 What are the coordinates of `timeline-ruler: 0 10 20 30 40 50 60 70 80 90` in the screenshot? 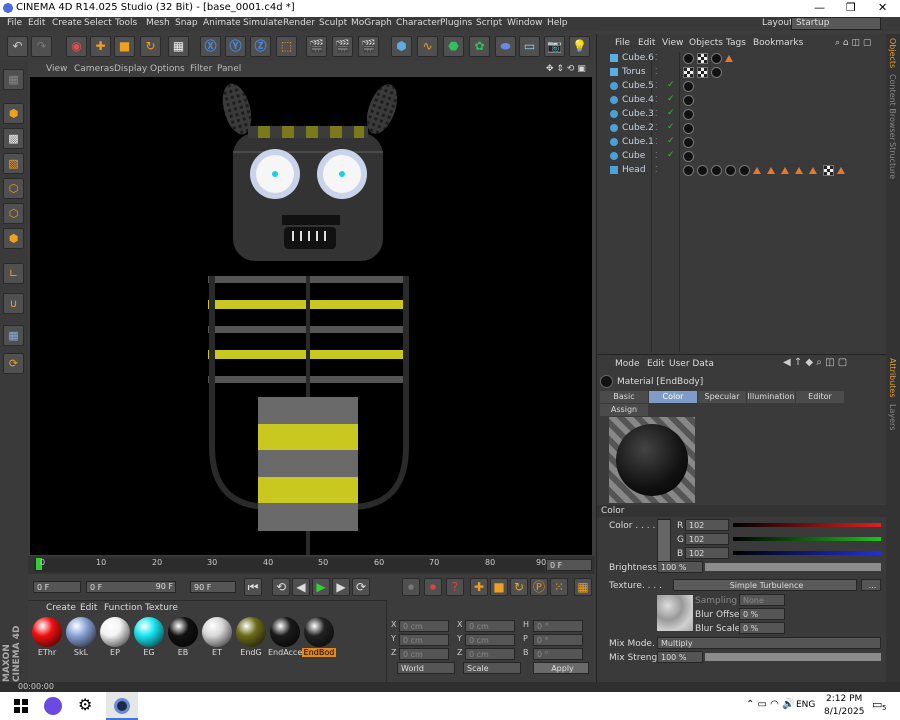 It's located at (290, 565).